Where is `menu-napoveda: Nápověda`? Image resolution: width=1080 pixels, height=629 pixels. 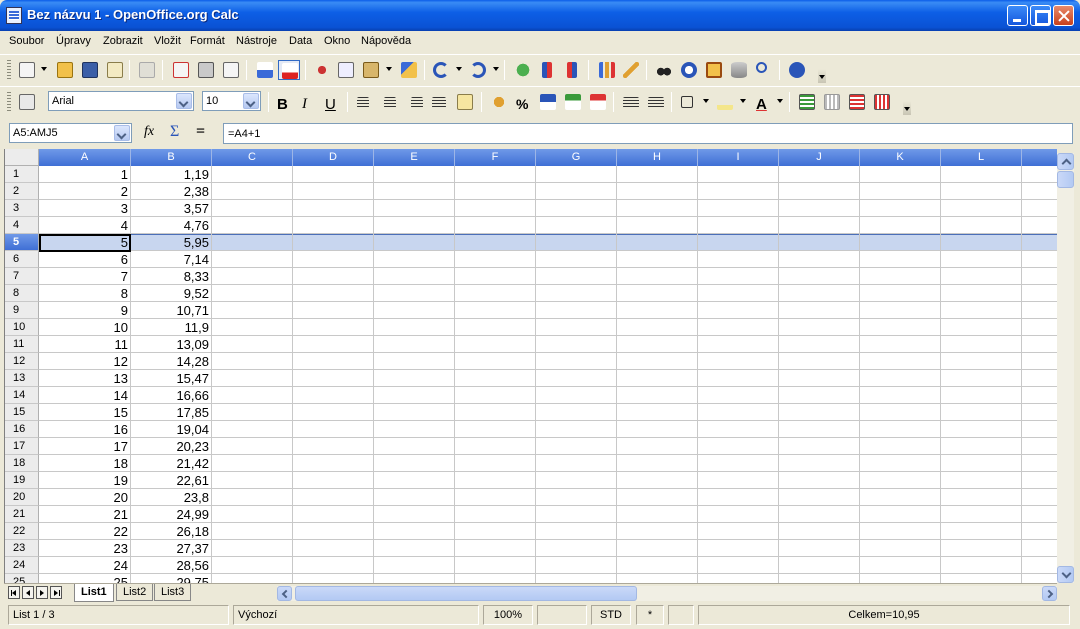 menu-napoveda: Nápověda is located at coordinates (386, 41).